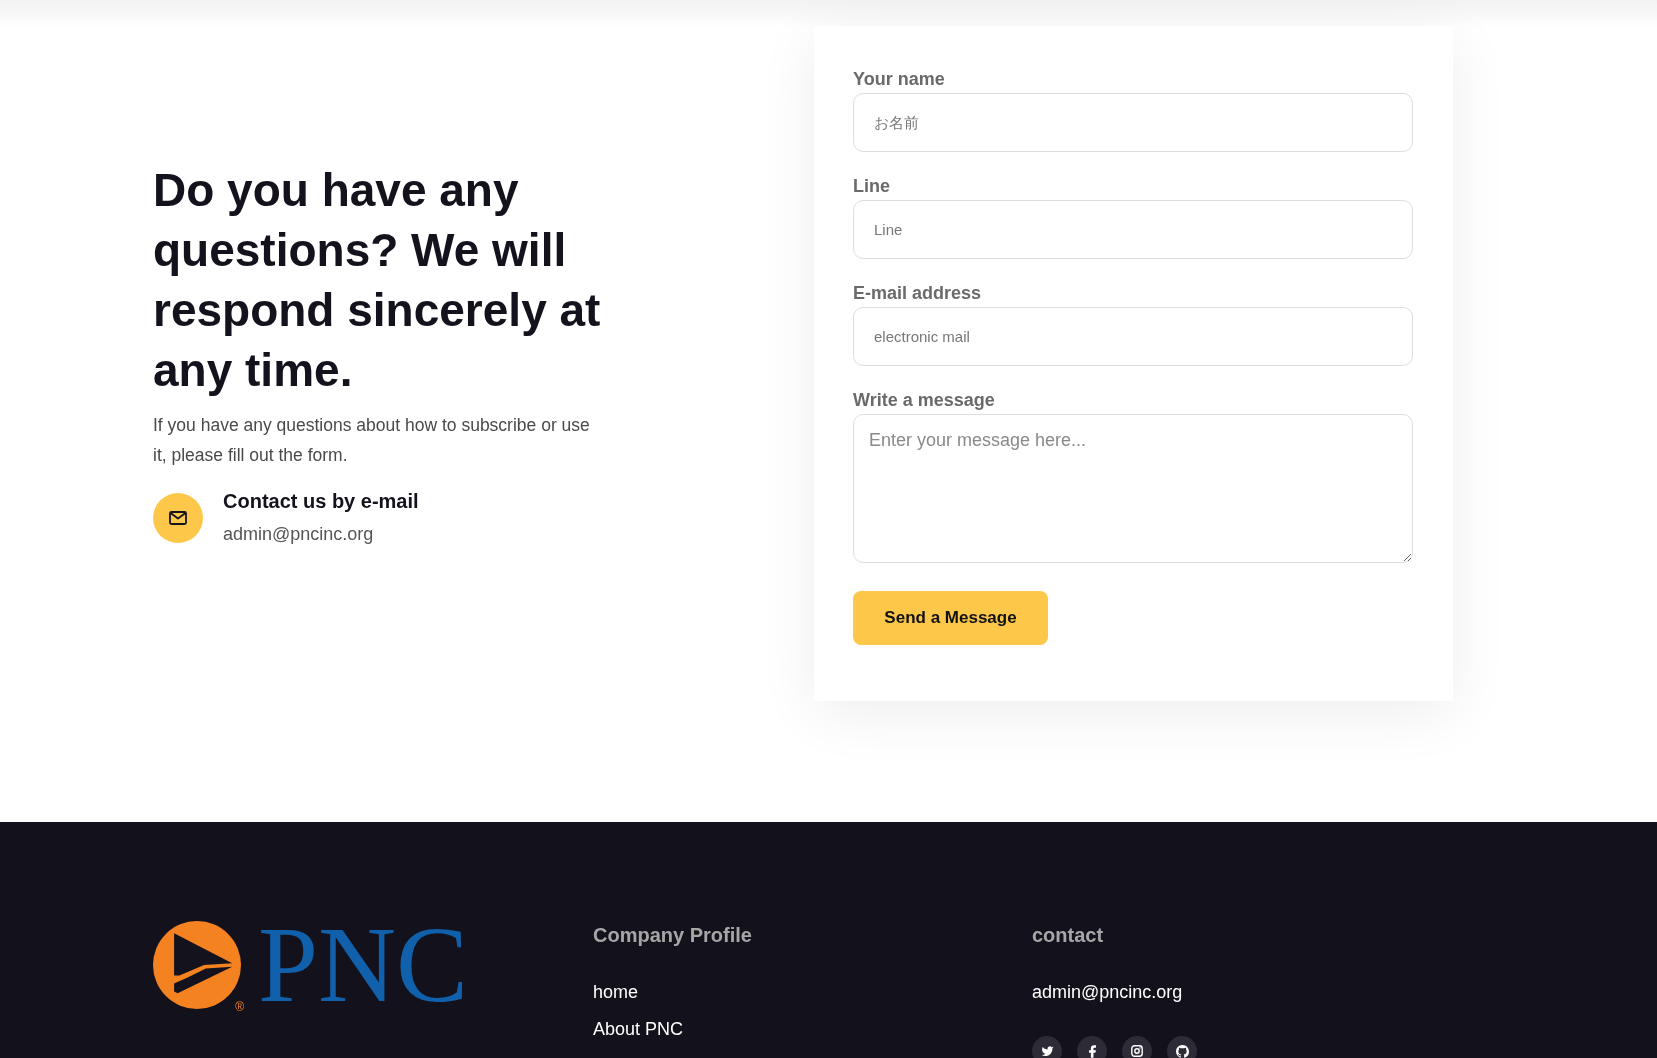 The width and height of the screenshot is (1657, 1058). I want to click on input-field: お名前, so click(1133, 122).